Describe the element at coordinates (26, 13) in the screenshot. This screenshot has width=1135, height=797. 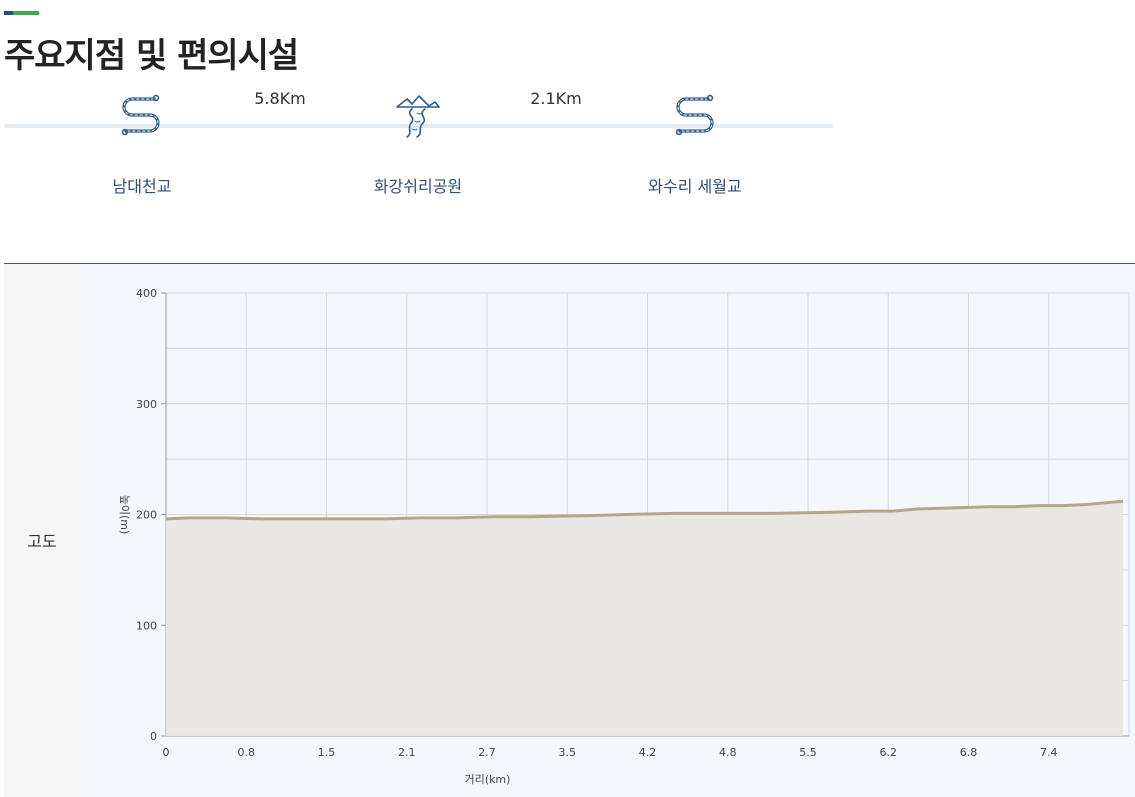
I see `accent-bar-green` at that location.